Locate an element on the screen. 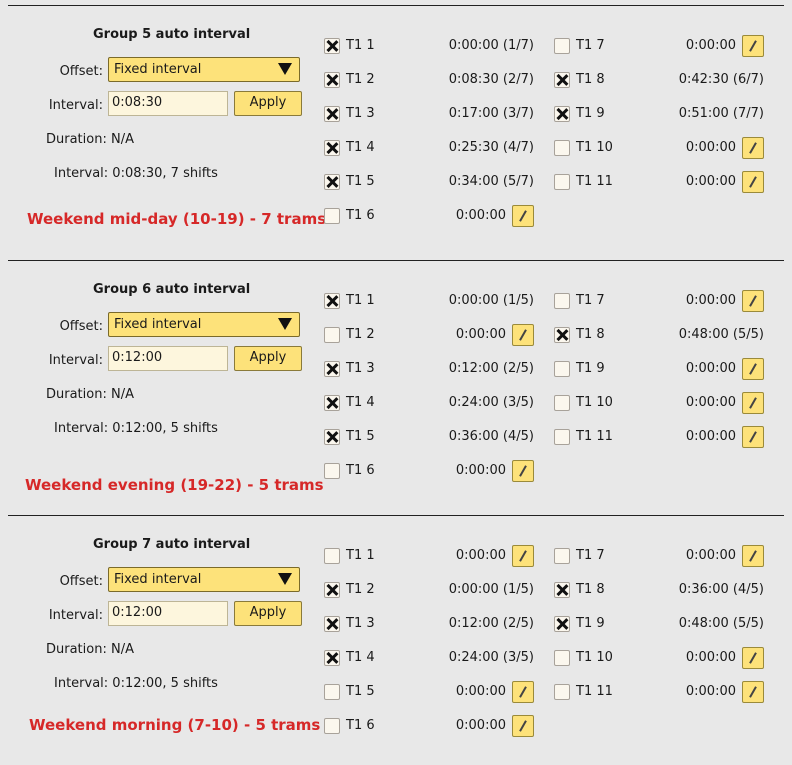 The width and height of the screenshot is (792, 765). tram-label: T1 10 is located at coordinates (594, 657).